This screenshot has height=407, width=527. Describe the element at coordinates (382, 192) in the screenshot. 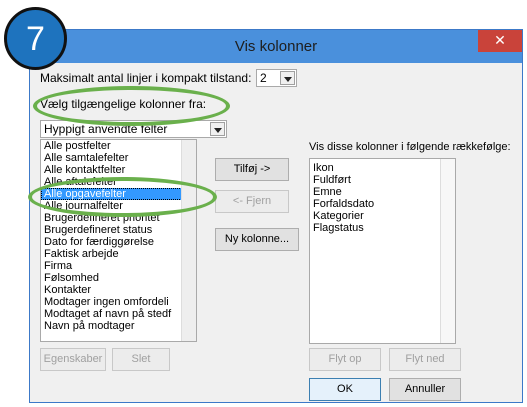

I see `shown-column-item: Emne` at that location.